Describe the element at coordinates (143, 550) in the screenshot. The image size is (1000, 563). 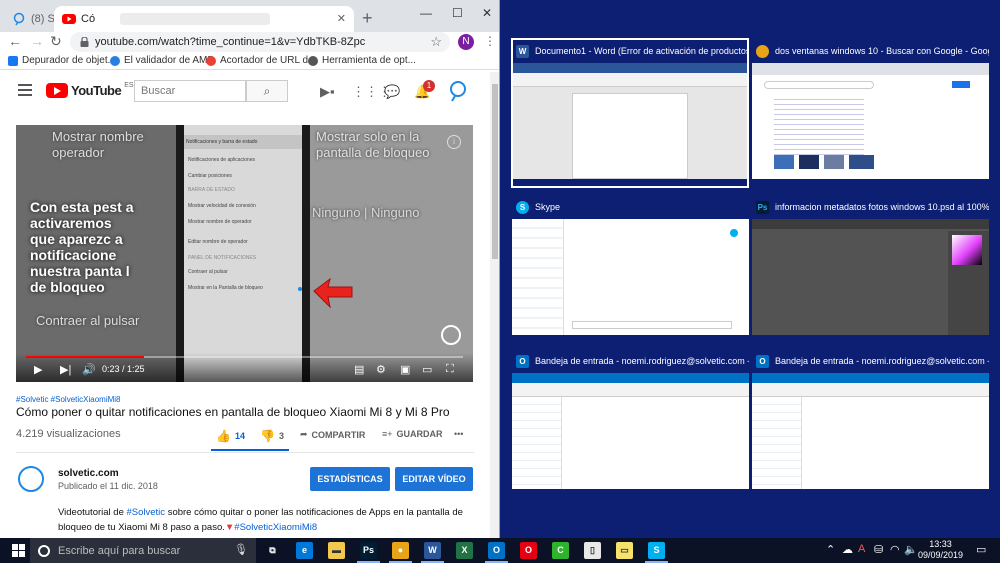
I see `taskbar-search-box: Escribe aquí para buscar 🎙` at that location.